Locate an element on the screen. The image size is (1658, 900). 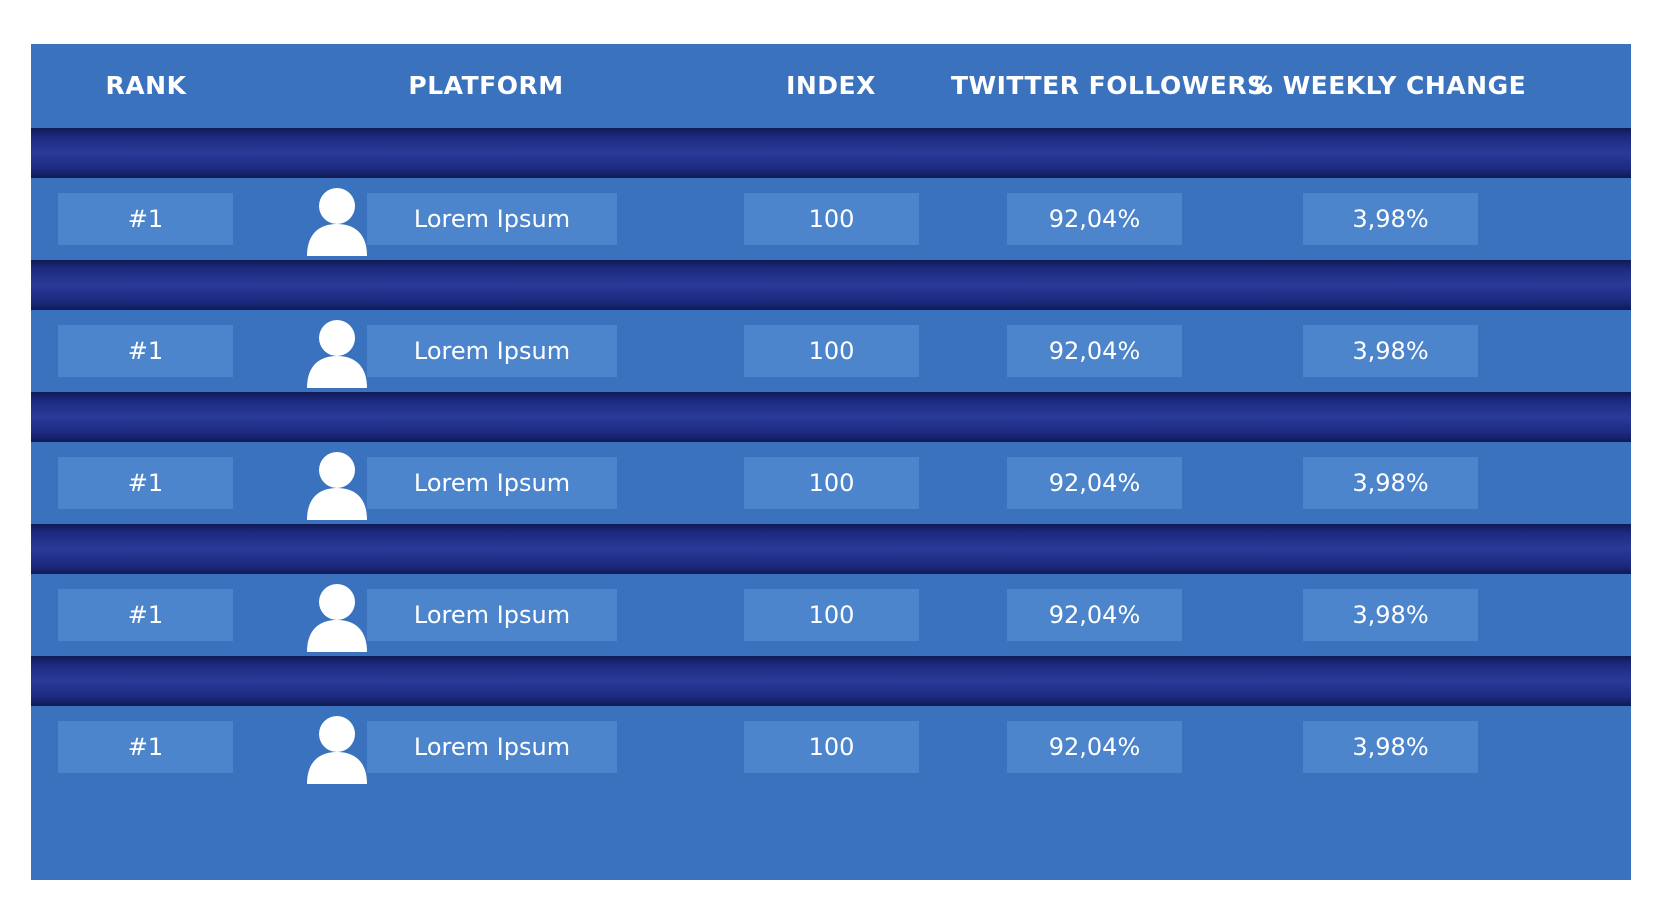
header-index: INDEX is located at coordinates (831, 85).